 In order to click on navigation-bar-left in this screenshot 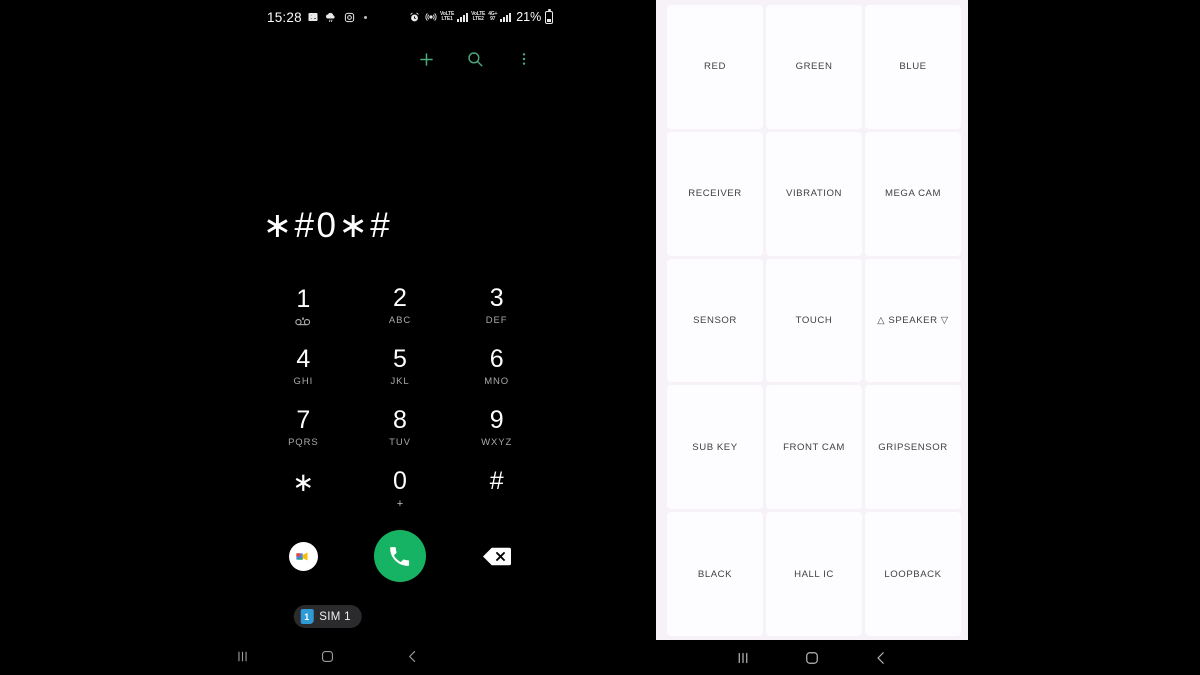, I will do `click(327, 656)`.